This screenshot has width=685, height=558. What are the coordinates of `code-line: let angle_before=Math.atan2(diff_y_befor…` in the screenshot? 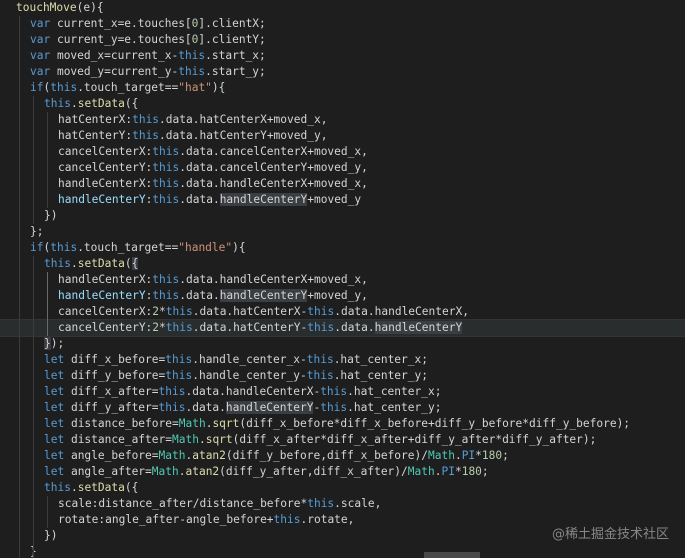 It's located at (342, 456).